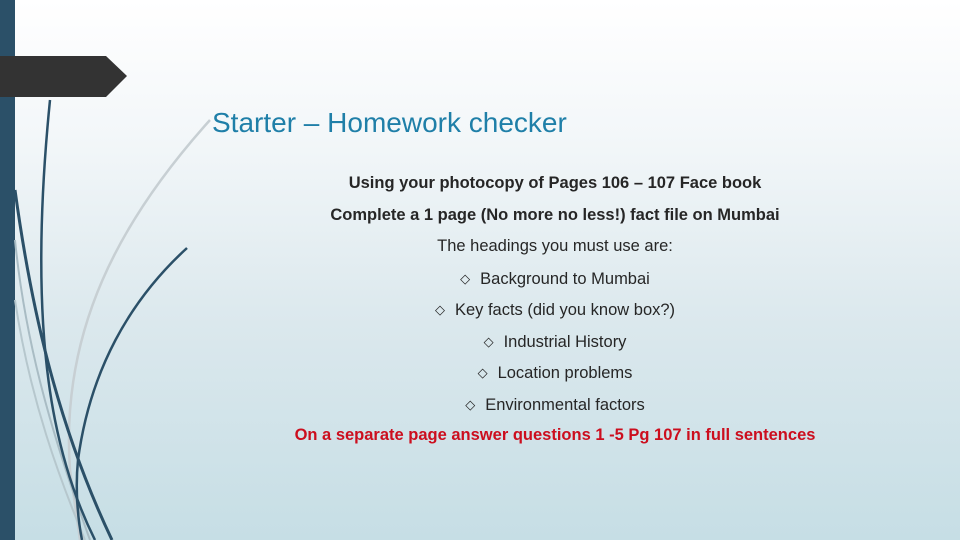 This screenshot has width=960, height=540. I want to click on bullet-item: ◇ Background to Mumbai, so click(555, 279).